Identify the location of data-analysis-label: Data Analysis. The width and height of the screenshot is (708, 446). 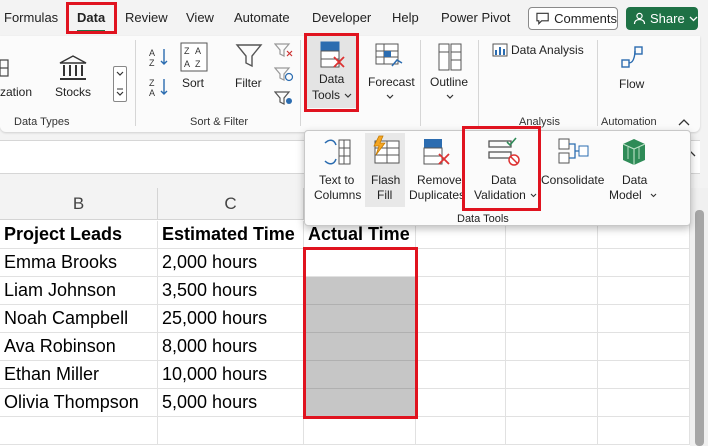
(547, 50).